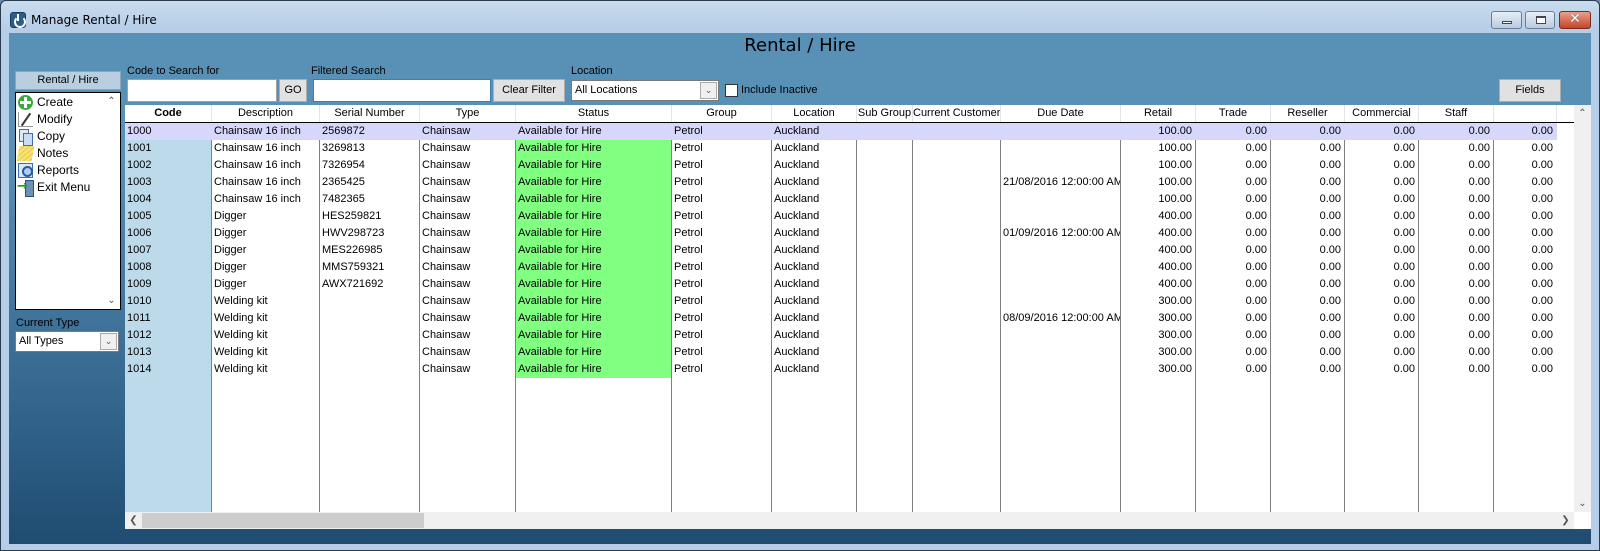  I want to click on go-button: GO, so click(293, 90).